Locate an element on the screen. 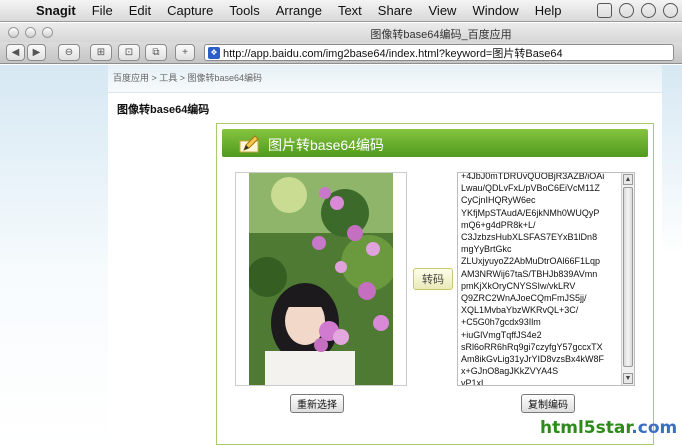  output-scrollbar: ▲ ▼ is located at coordinates (627, 279).